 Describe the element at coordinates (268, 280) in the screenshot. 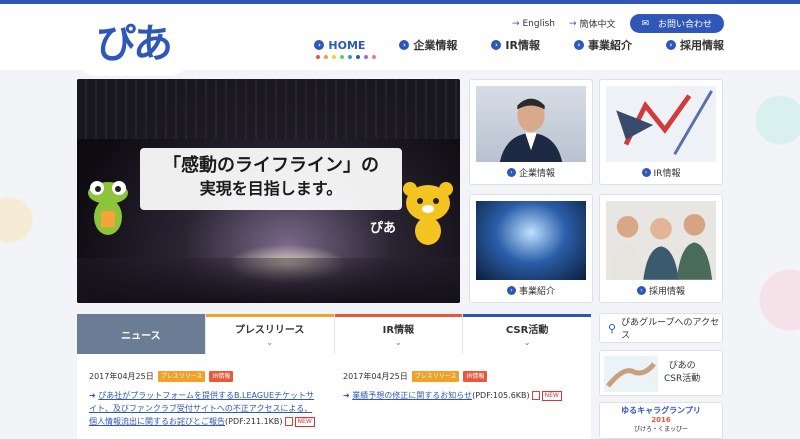

I see `crowd-image` at that location.